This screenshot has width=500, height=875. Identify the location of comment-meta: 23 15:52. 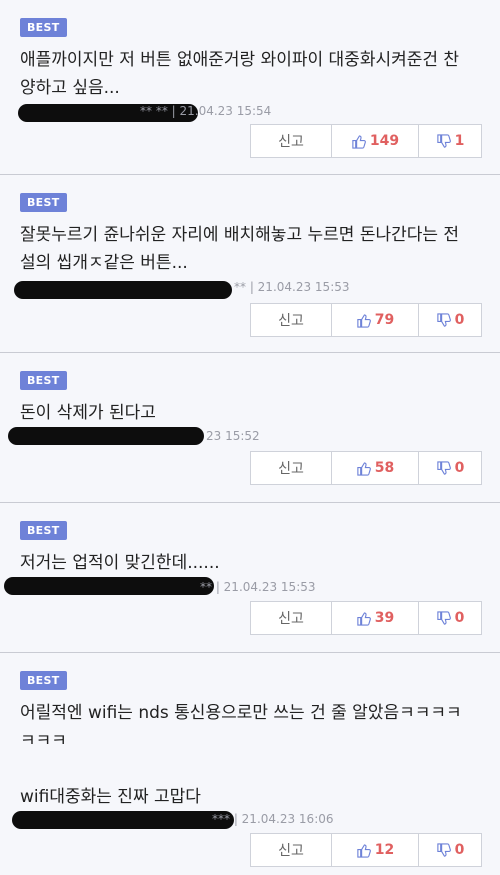
(233, 436).